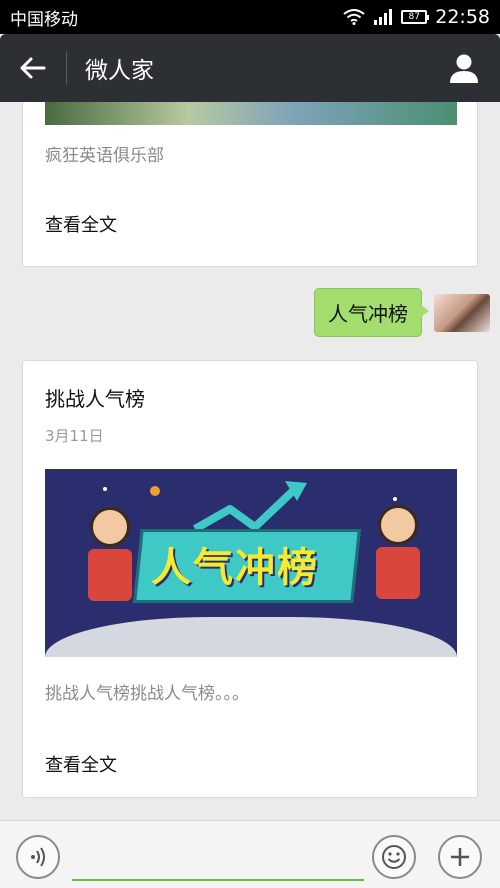 The image size is (500, 888). What do you see at coordinates (250, 68) in the screenshot?
I see `chat-header: 微人家` at bounding box center [250, 68].